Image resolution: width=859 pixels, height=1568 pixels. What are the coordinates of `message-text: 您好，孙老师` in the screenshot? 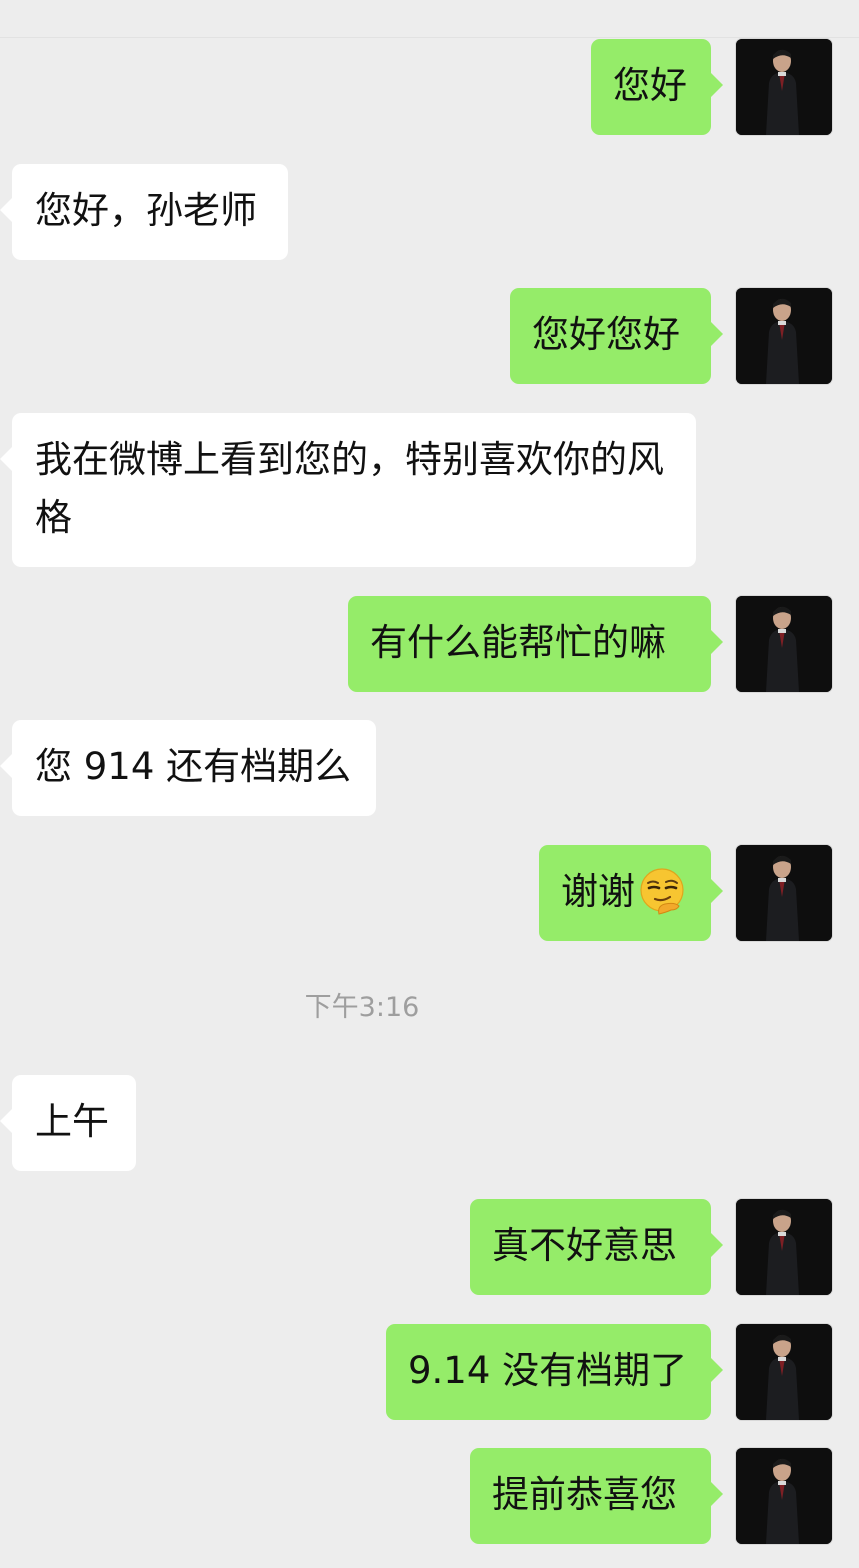 It's located at (146, 210).